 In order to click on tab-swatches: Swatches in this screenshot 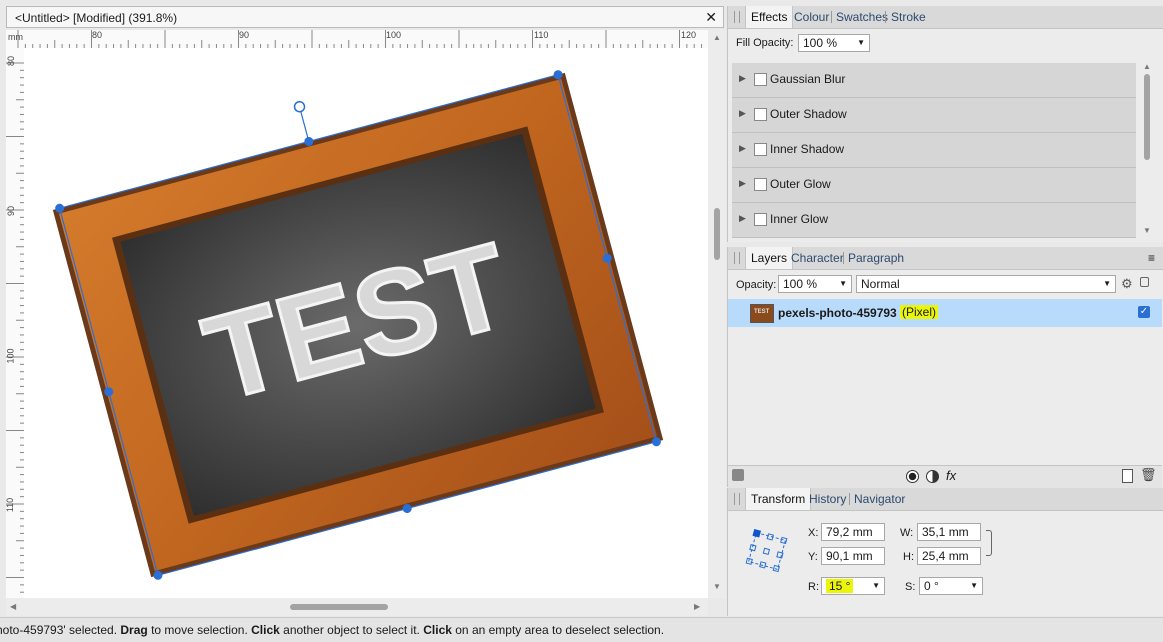, I will do `click(862, 17)`.